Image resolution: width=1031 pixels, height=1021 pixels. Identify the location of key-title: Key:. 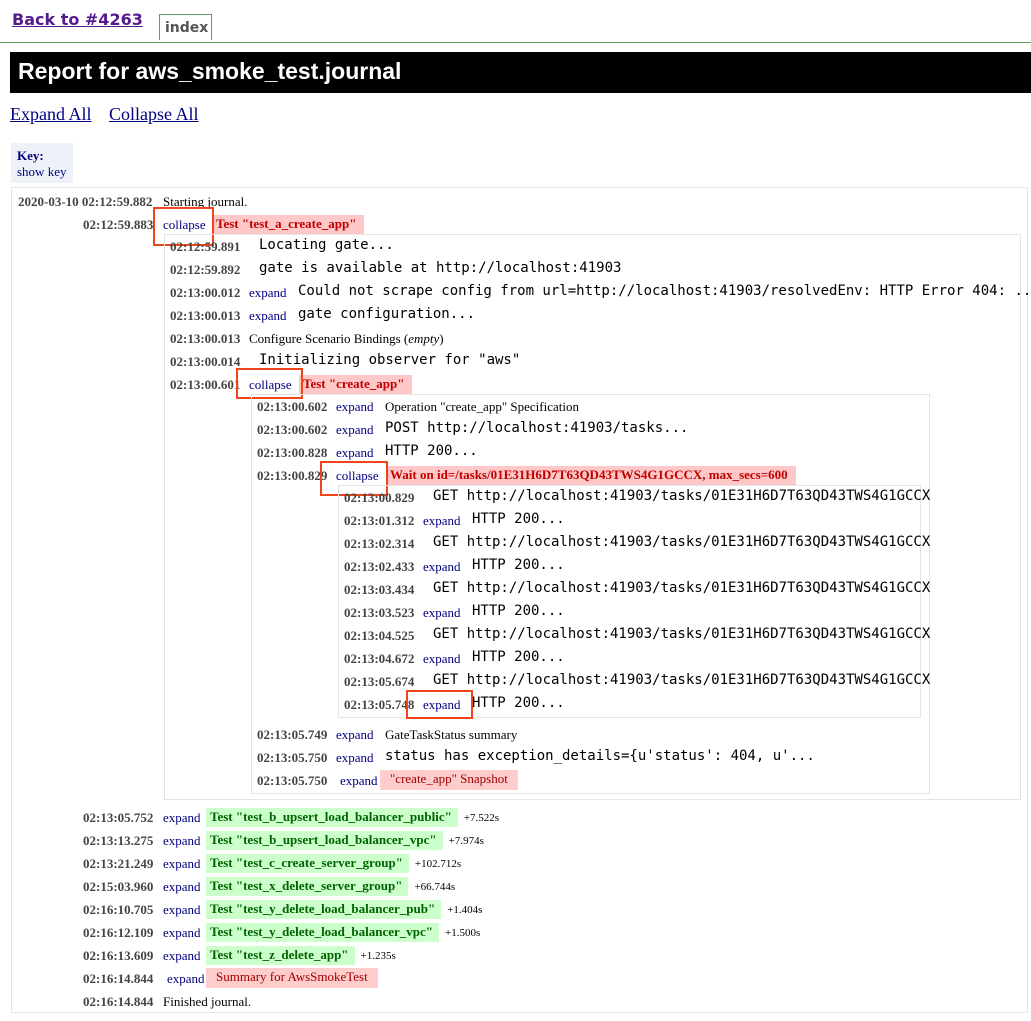
(30, 155).